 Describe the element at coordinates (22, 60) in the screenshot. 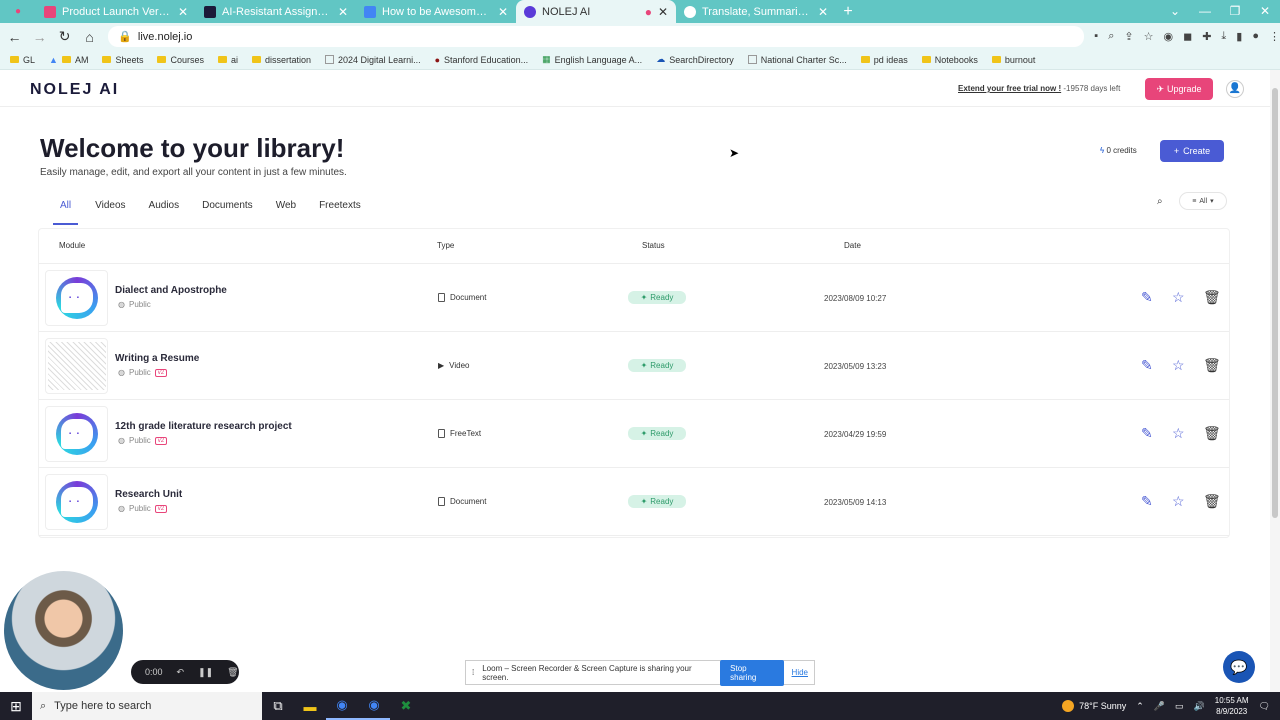

I see `bookmark-item: GL` at that location.